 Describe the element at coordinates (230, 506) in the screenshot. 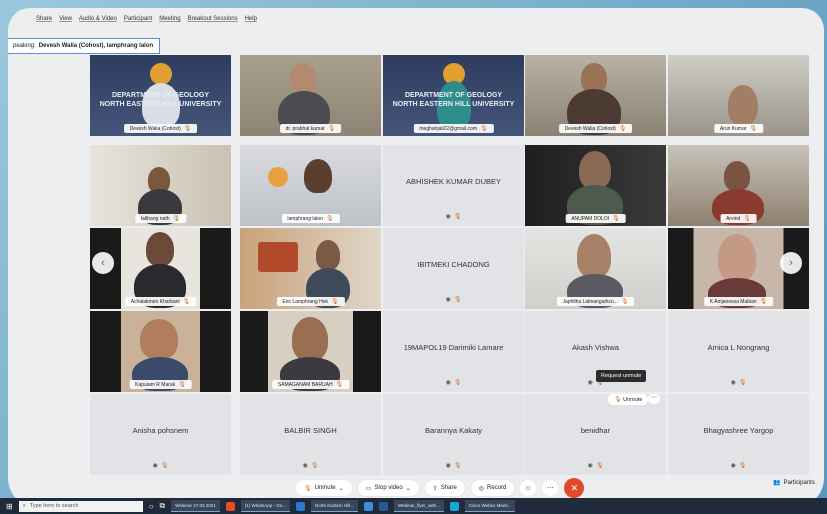

I see `chrome-icon` at that location.